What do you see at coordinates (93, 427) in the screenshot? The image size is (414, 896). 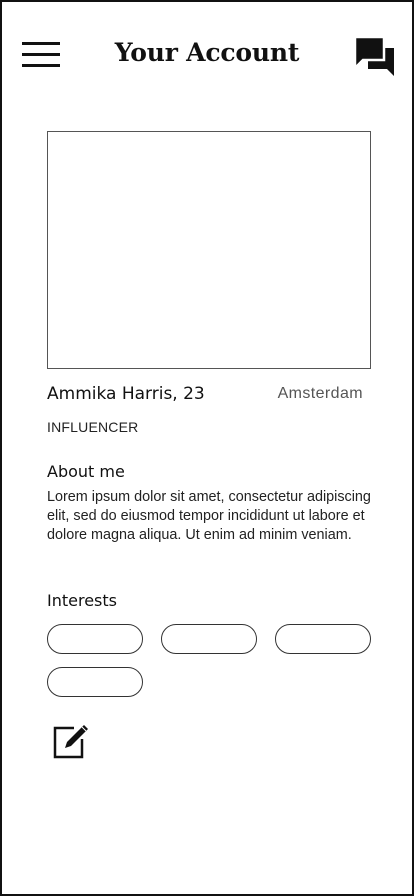 I see `profile-role: INFLUENCER` at bounding box center [93, 427].